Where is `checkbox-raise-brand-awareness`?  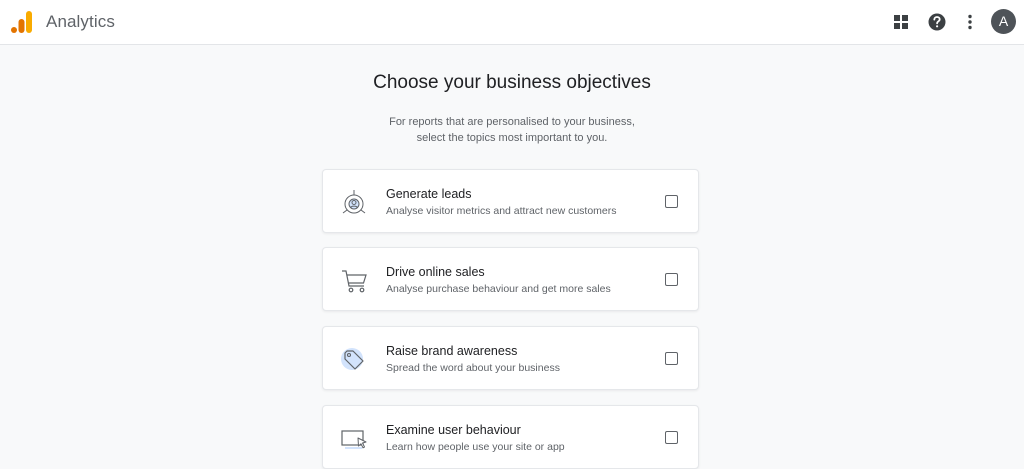 checkbox-raise-brand-awareness is located at coordinates (671, 358).